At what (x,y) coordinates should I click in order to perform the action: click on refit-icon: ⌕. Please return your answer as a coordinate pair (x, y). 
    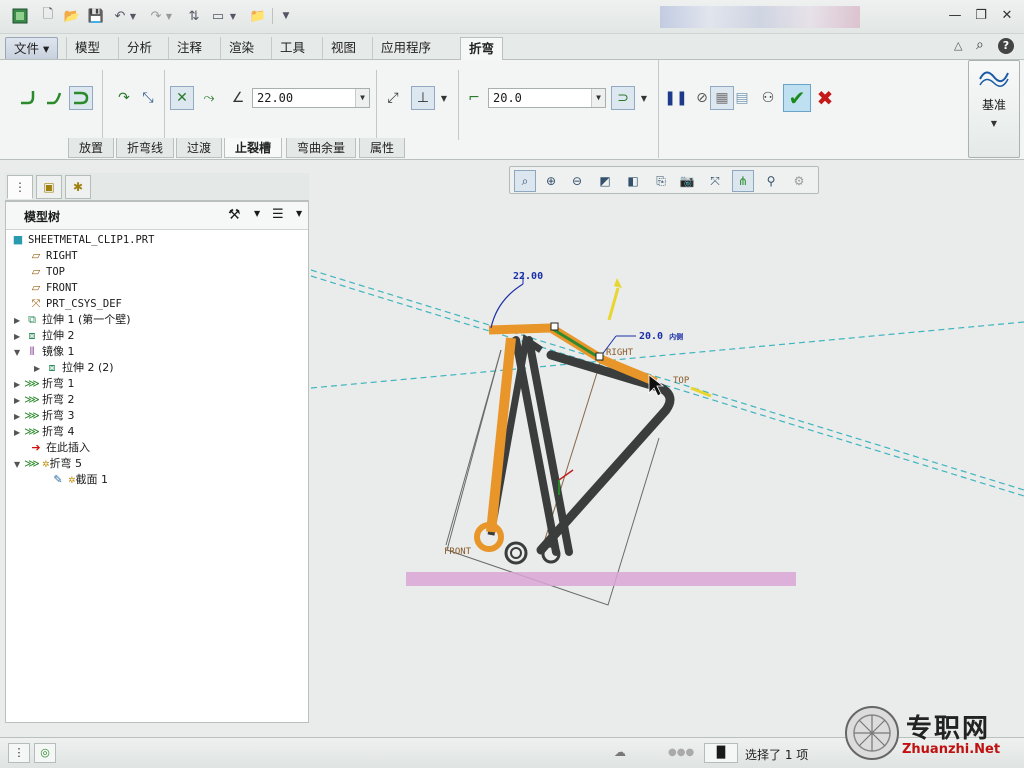
    Looking at the image, I should click on (525, 181).